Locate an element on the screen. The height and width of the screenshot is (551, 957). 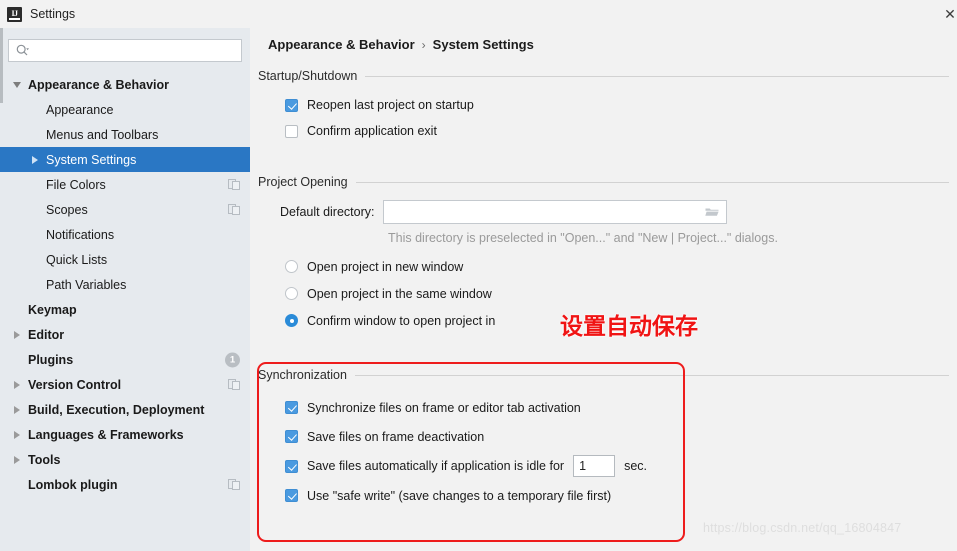
breadcrumb: Appearance & Behavior › System Settings is located at coordinates (401, 44).